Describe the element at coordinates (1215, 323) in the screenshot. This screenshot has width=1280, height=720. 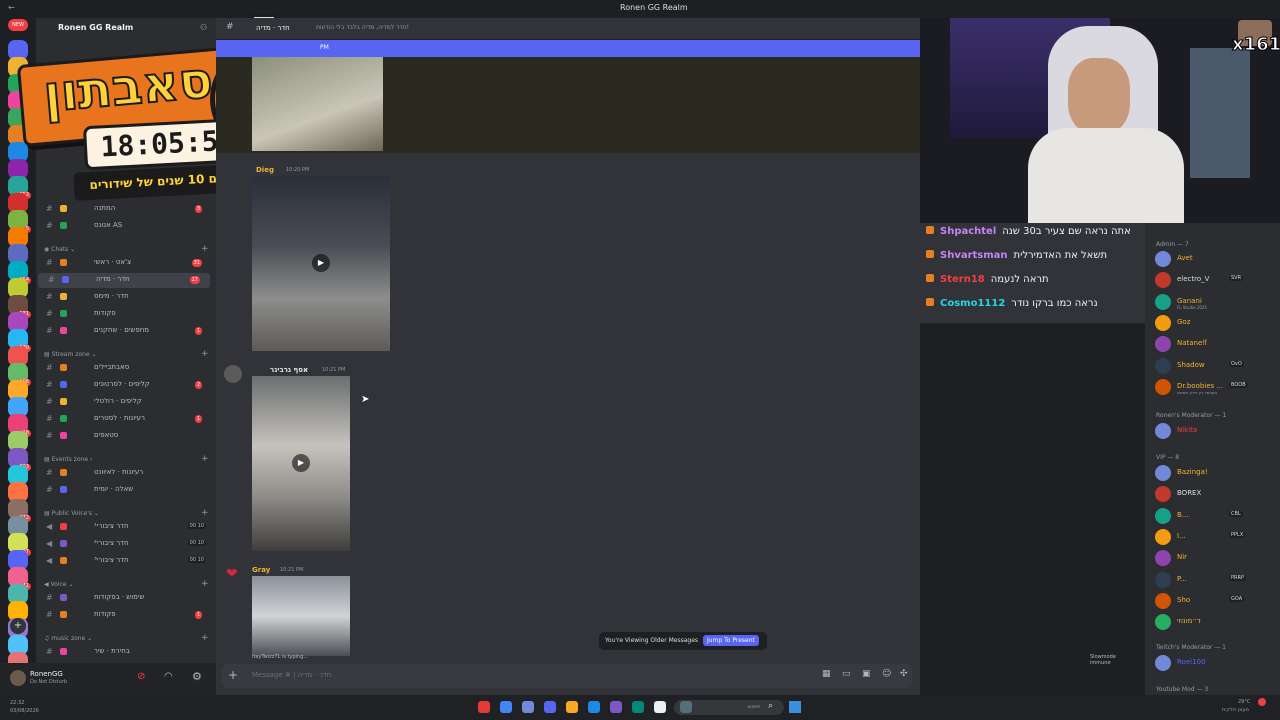
I see `member-item: Goz` at that location.